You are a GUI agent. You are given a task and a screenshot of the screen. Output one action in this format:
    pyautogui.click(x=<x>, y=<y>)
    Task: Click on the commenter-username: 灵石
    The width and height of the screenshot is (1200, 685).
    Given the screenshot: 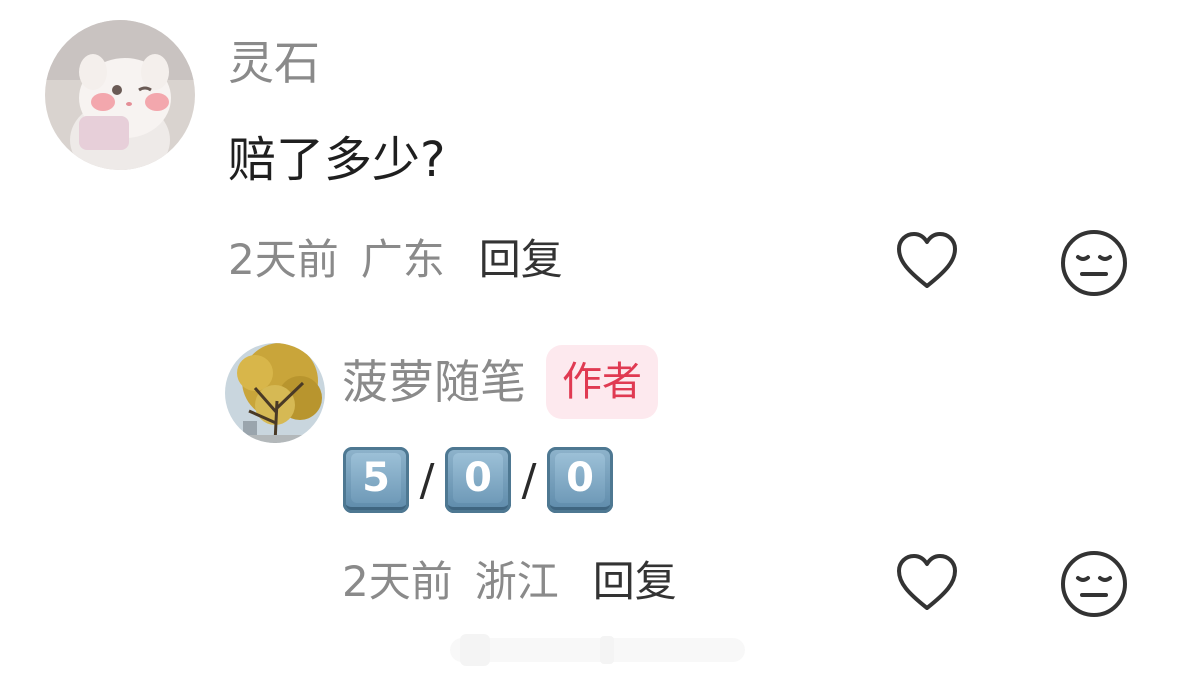 What is the action you would take?
    pyautogui.click(x=274, y=63)
    